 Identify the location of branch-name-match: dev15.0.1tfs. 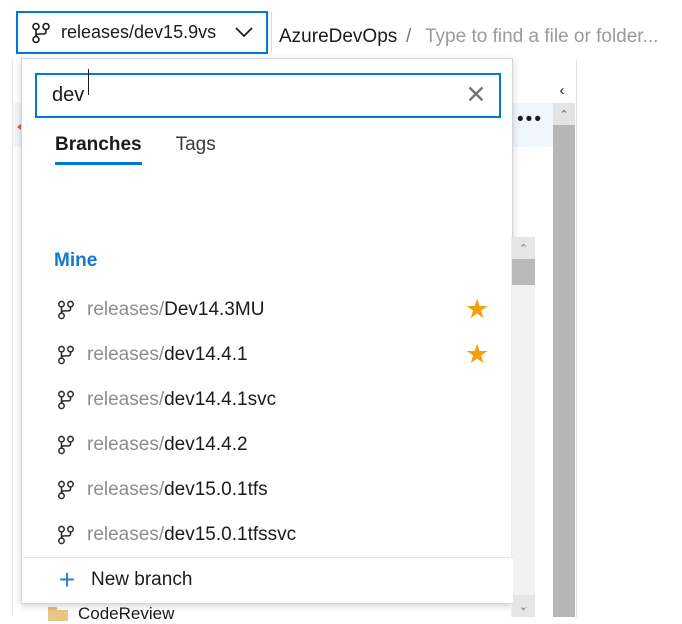
(216, 489).